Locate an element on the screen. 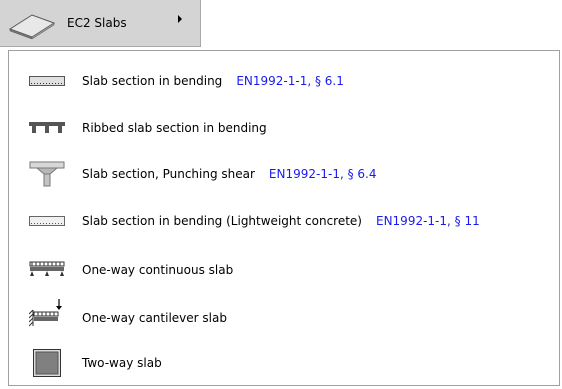 This screenshot has width=562, height=389. punching-shear-icon is located at coordinates (47, 174).